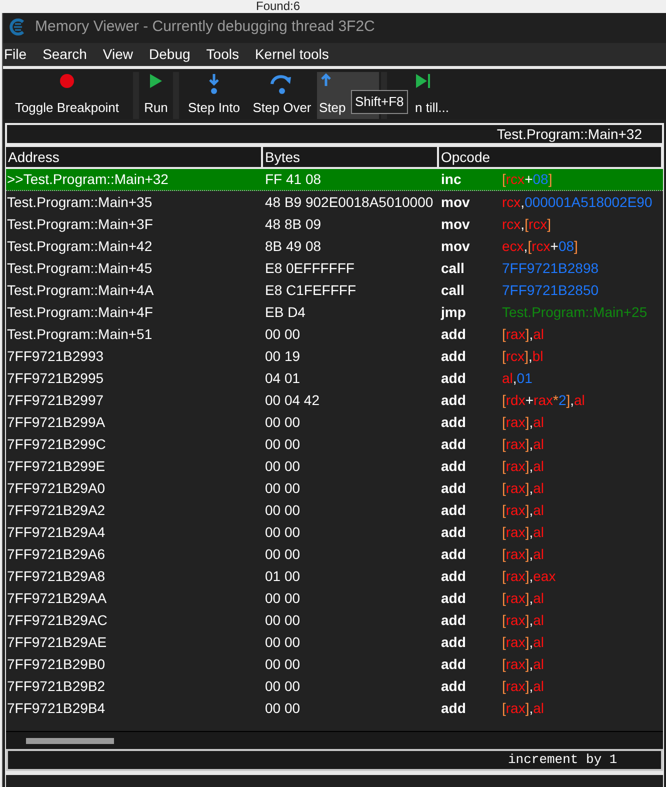 This screenshot has height=787, width=666. Describe the element at coordinates (550, 268) in the screenshot. I see `operand-cell-text: 7FF9721B2898` at that location.